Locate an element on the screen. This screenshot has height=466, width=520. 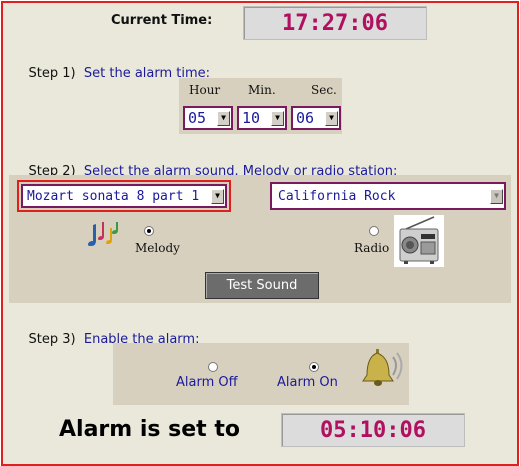
melody-radio is located at coordinates (149, 231).